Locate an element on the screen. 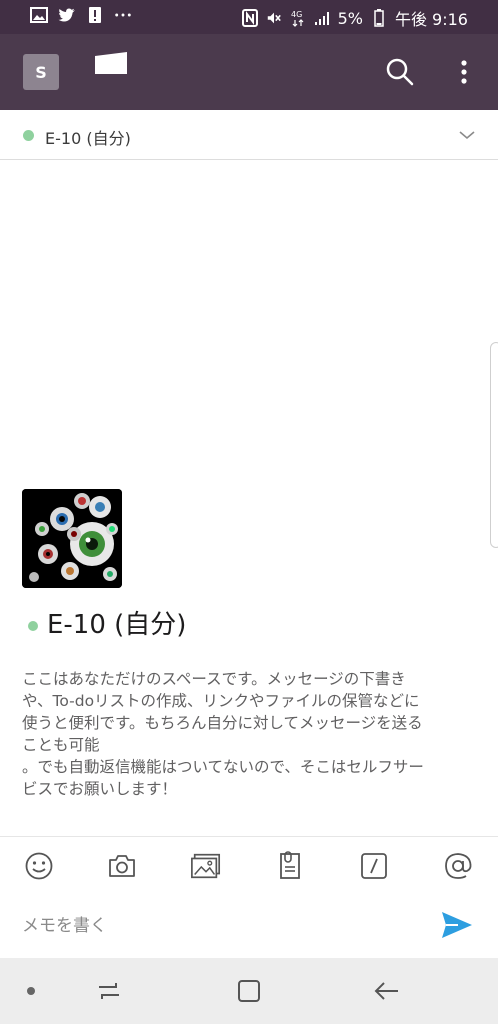  alert-icon is located at coordinates (95, 15).